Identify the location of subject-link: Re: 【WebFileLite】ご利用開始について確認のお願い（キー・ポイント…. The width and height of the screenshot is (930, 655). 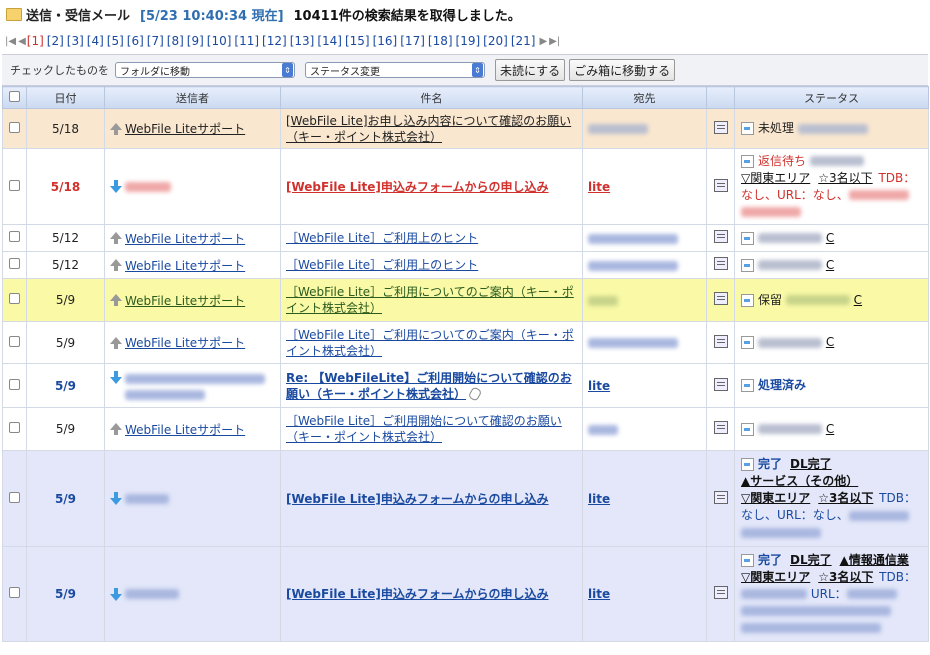
(429, 386).